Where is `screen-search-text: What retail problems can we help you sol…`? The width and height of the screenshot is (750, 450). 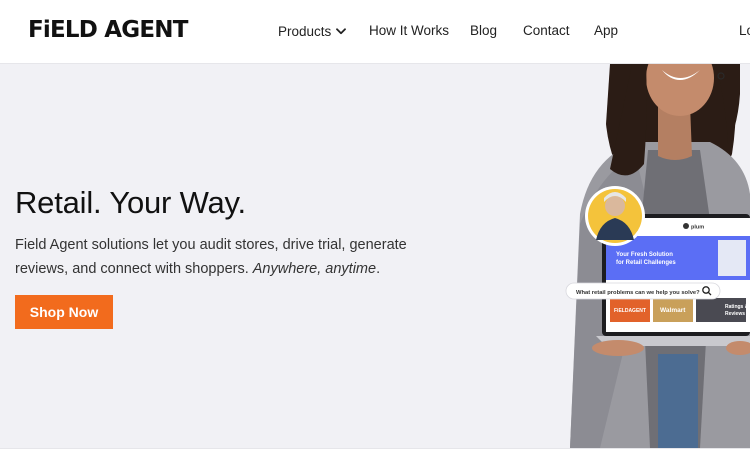
screen-search-text: What retail problems can we help you sol… is located at coordinates (638, 293).